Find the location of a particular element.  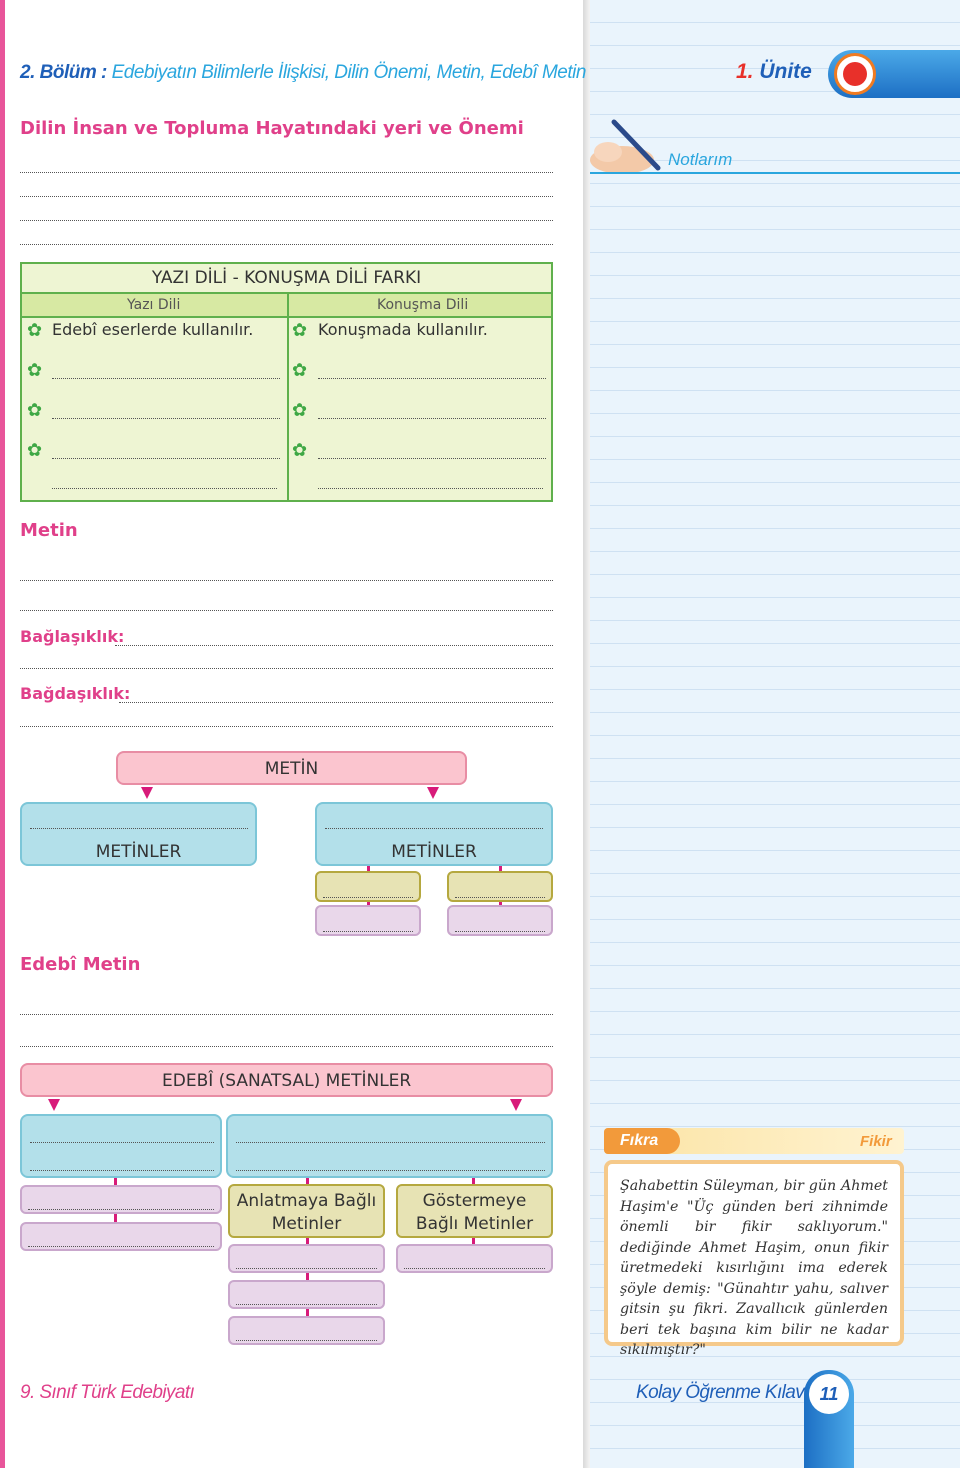

notes-label: Notlarım is located at coordinates (700, 159).